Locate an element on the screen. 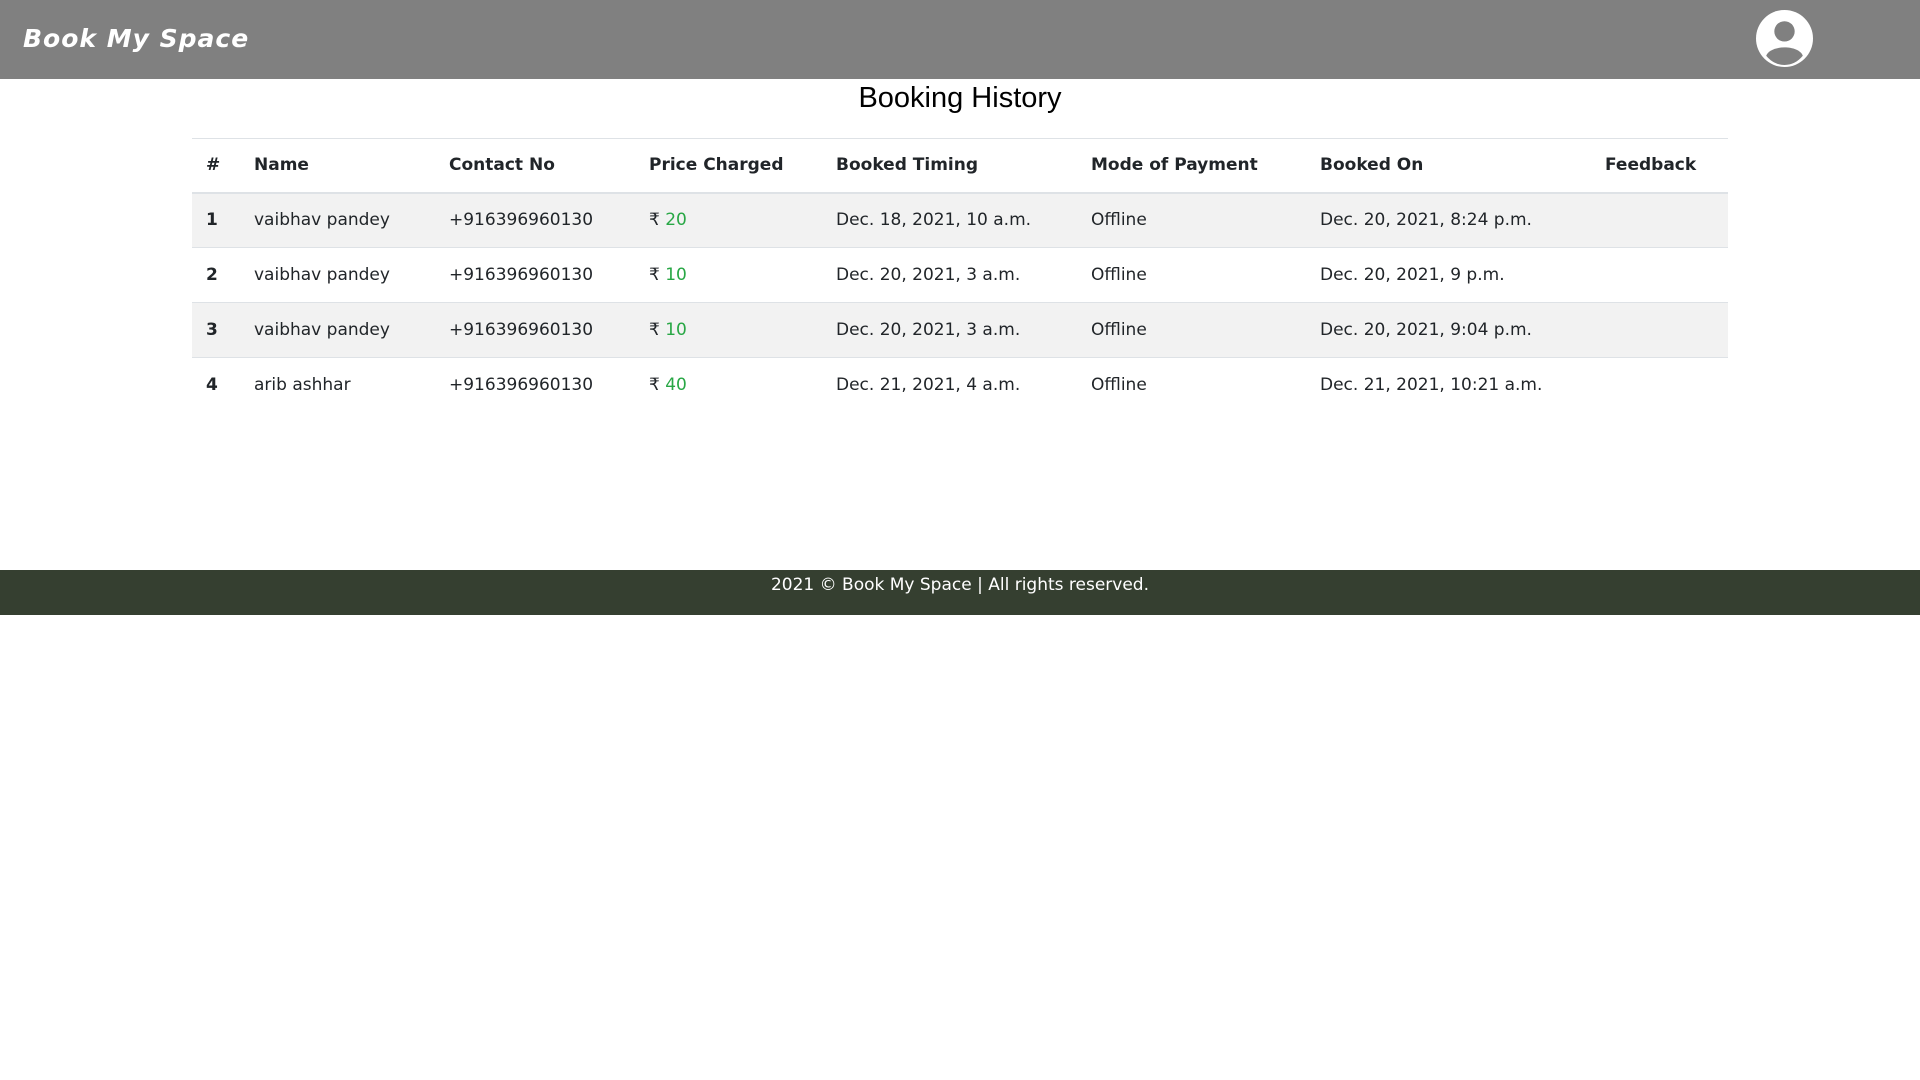 This screenshot has height=1080, width=1920. header-name: Name is located at coordinates (337, 166).